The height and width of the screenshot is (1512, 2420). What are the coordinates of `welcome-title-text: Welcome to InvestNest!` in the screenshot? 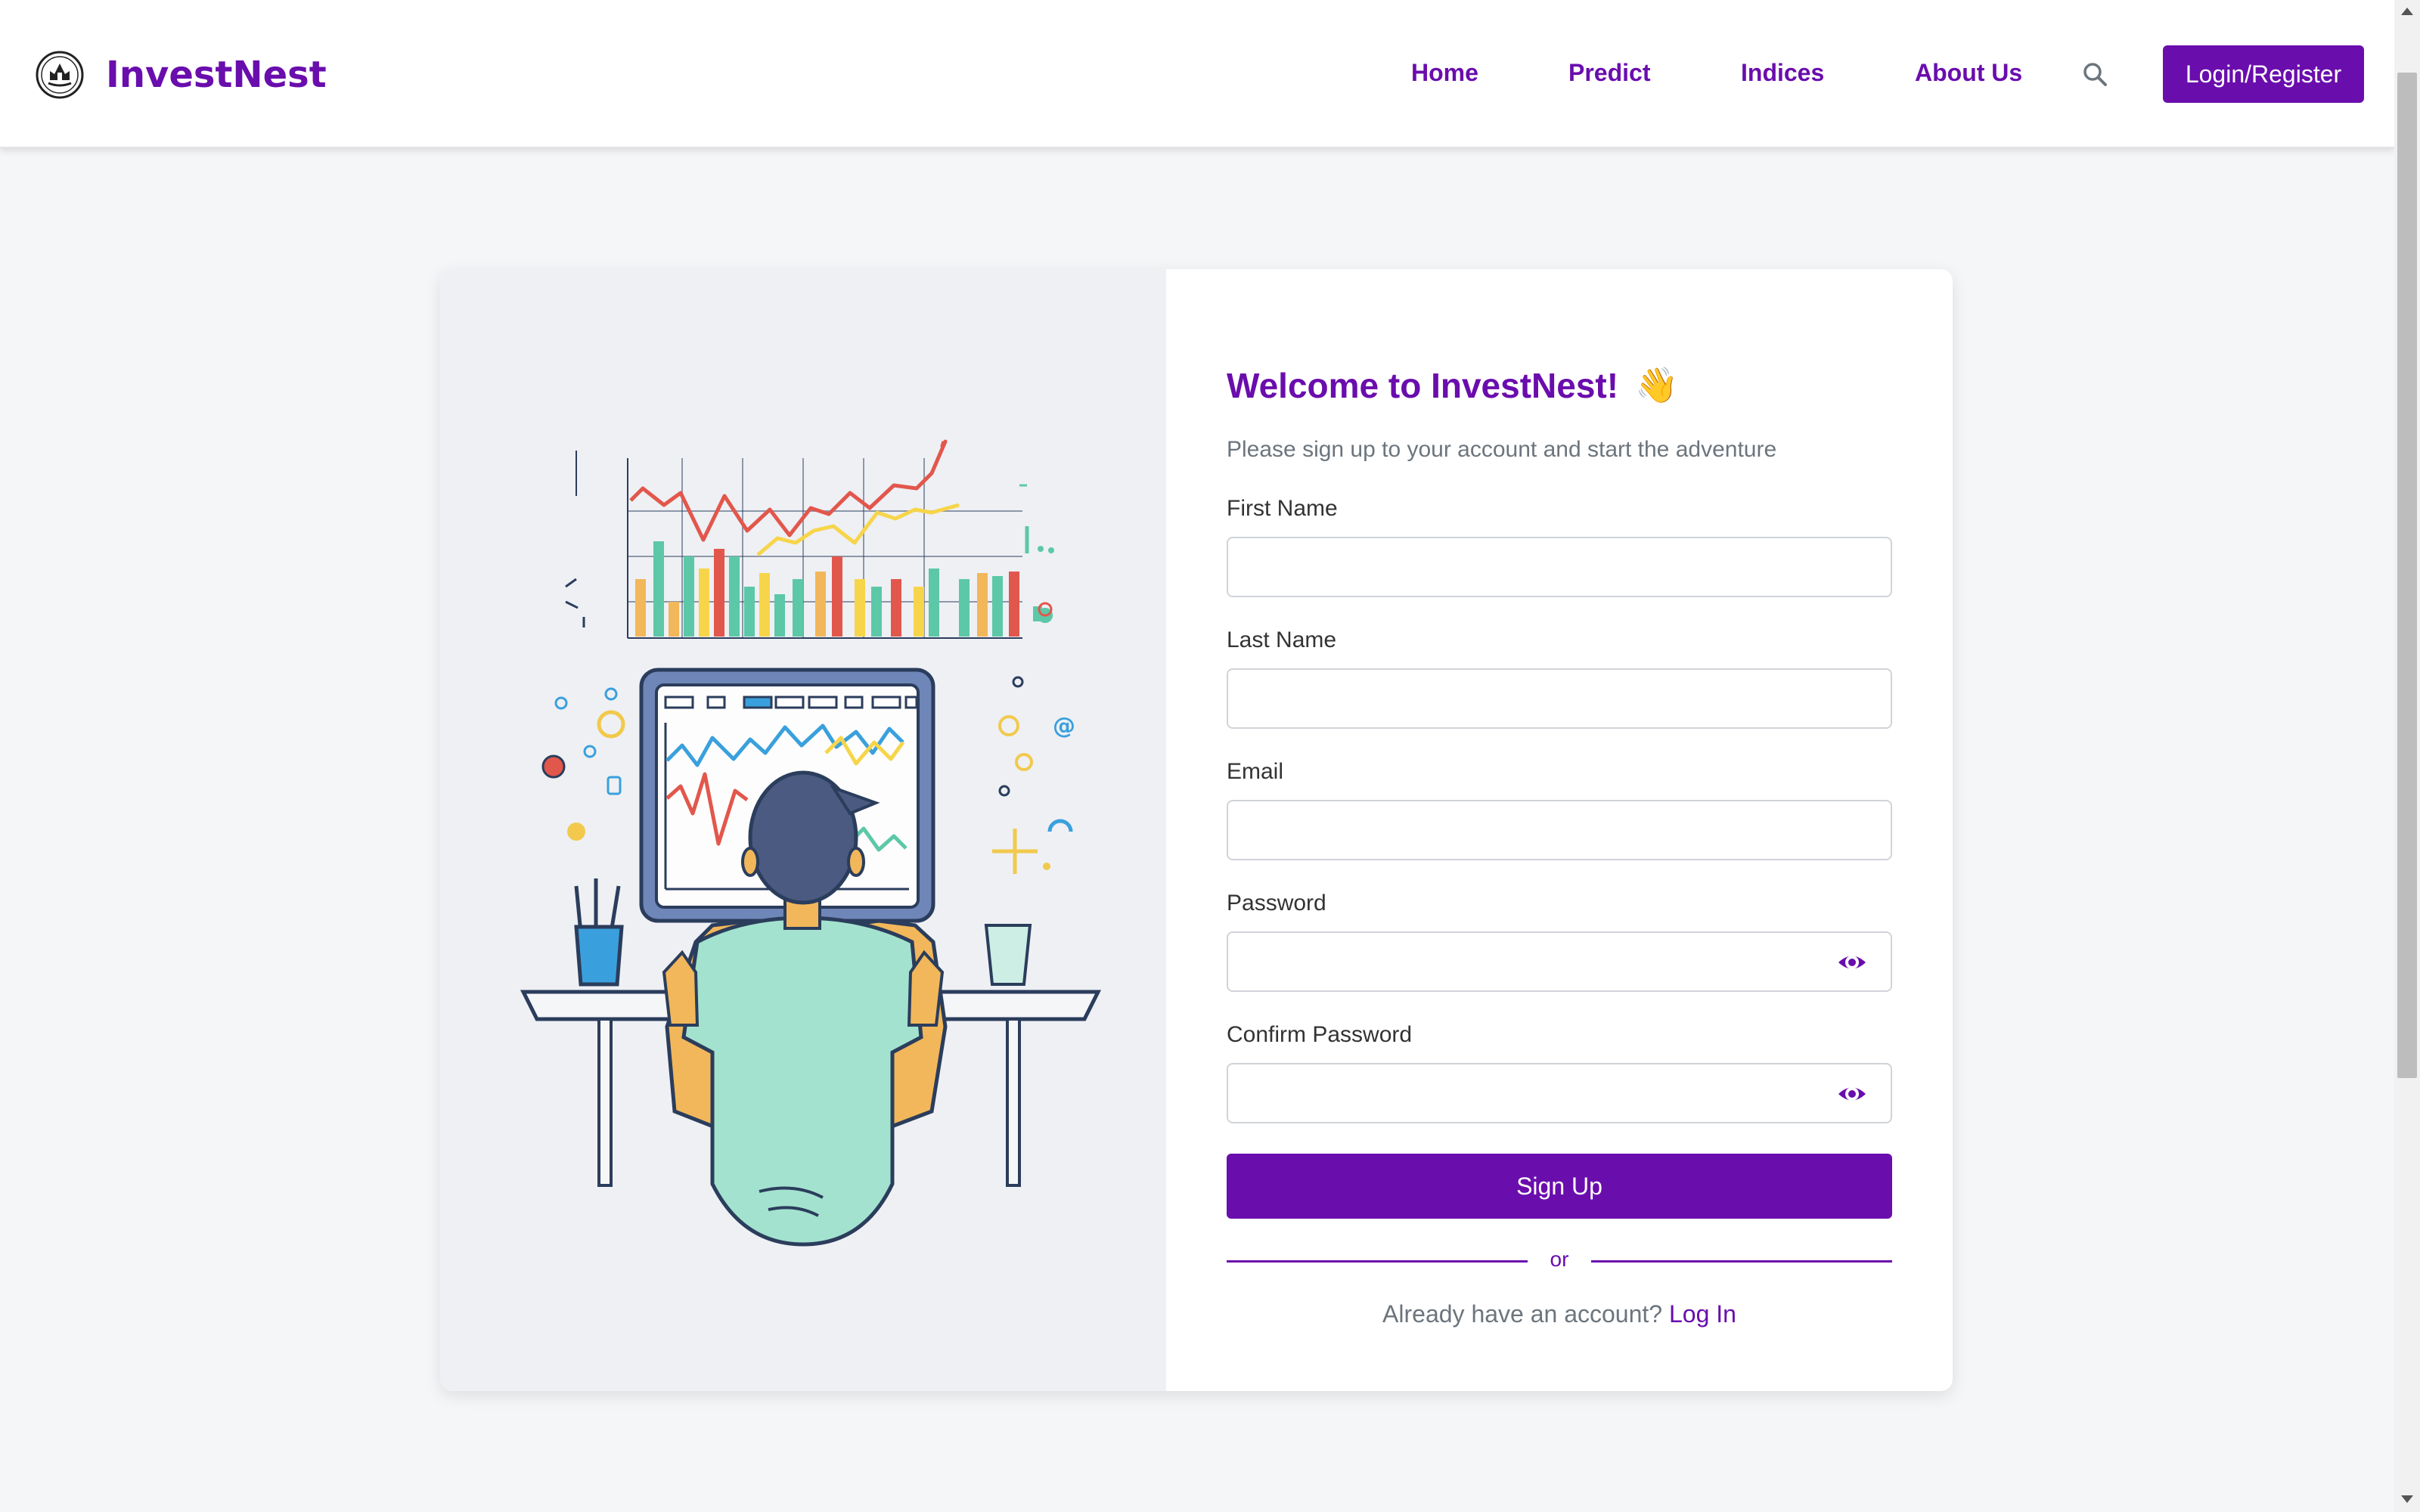 It's located at (1423, 385).